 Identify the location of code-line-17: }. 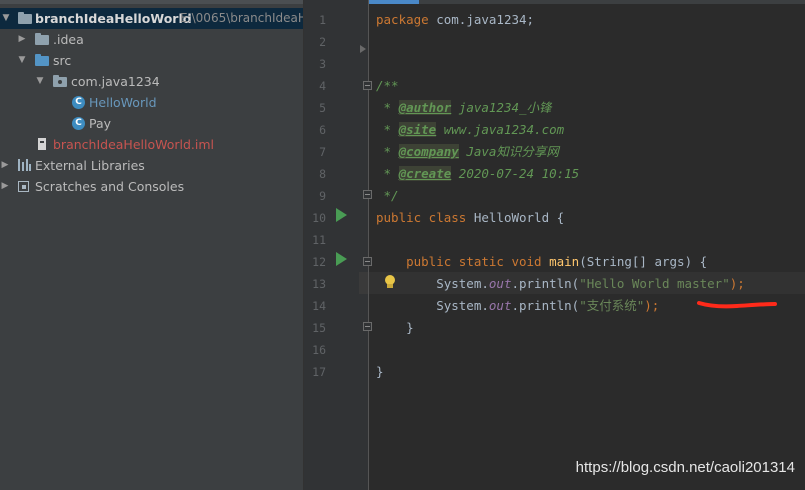
(380, 372).